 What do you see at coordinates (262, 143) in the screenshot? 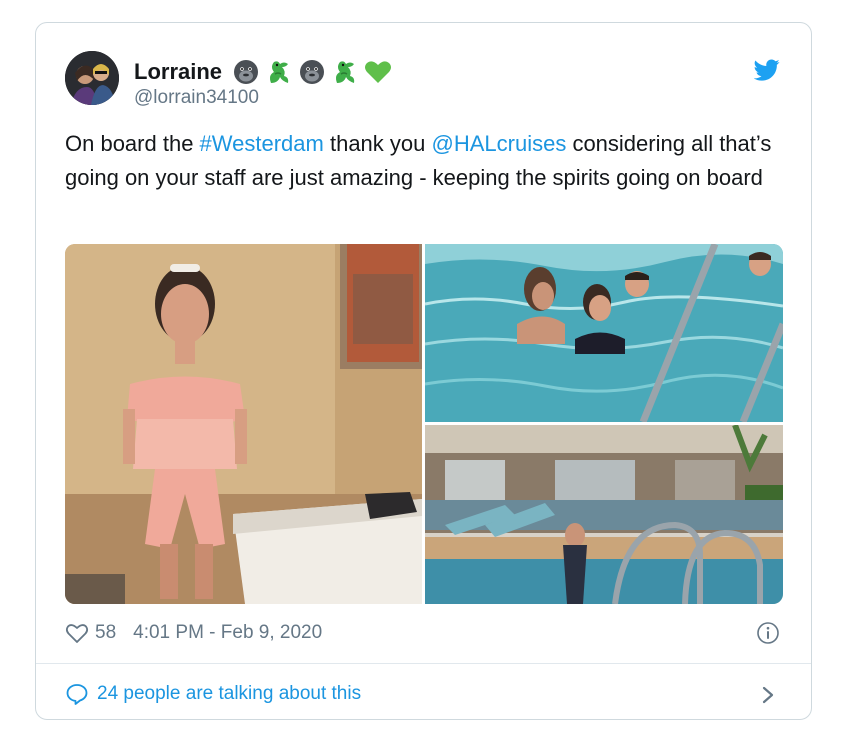
I see `hashtag-link: #Westerdam` at bounding box center [262, 143].